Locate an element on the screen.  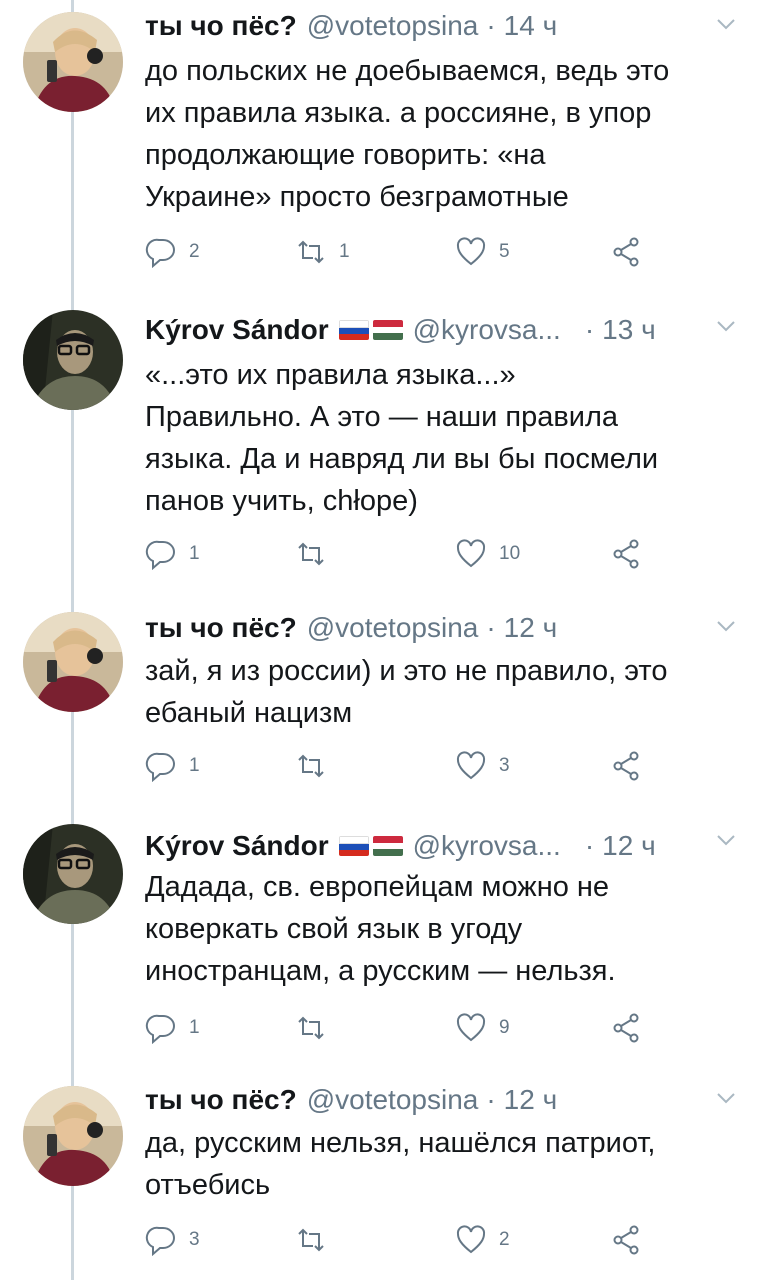
tweet-actions: 1 9 is located at coordinates (415, 1028).